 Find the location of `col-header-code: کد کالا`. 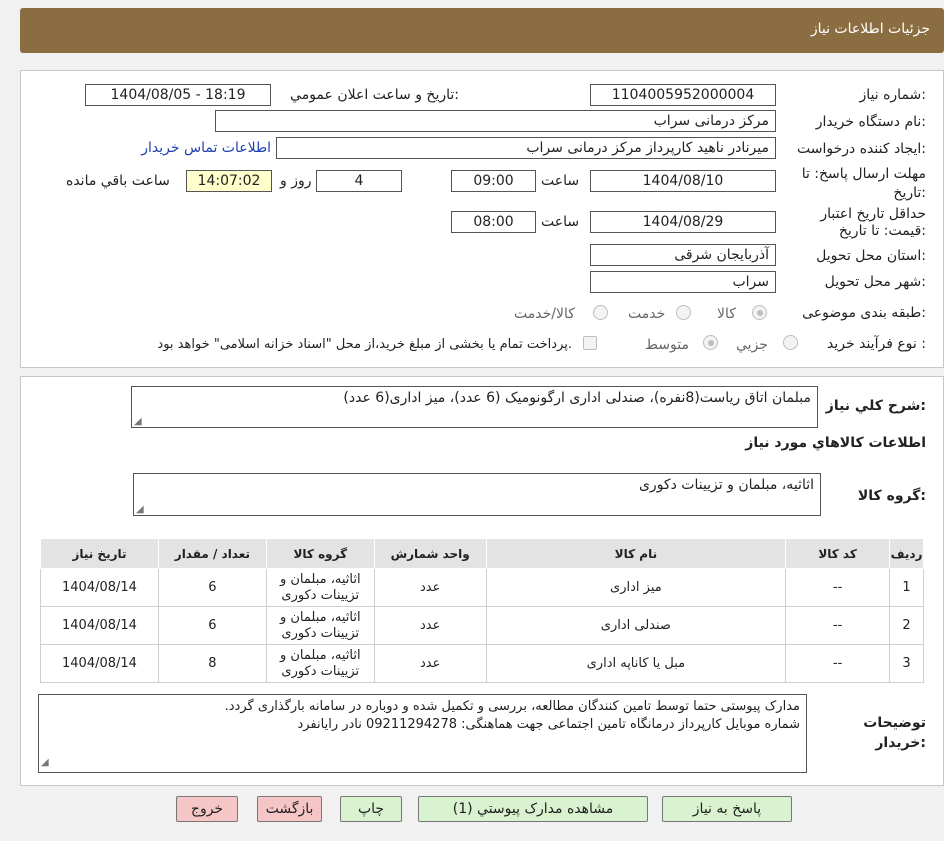

col-header-code: کد کالا is located at coordinates (838, 553).